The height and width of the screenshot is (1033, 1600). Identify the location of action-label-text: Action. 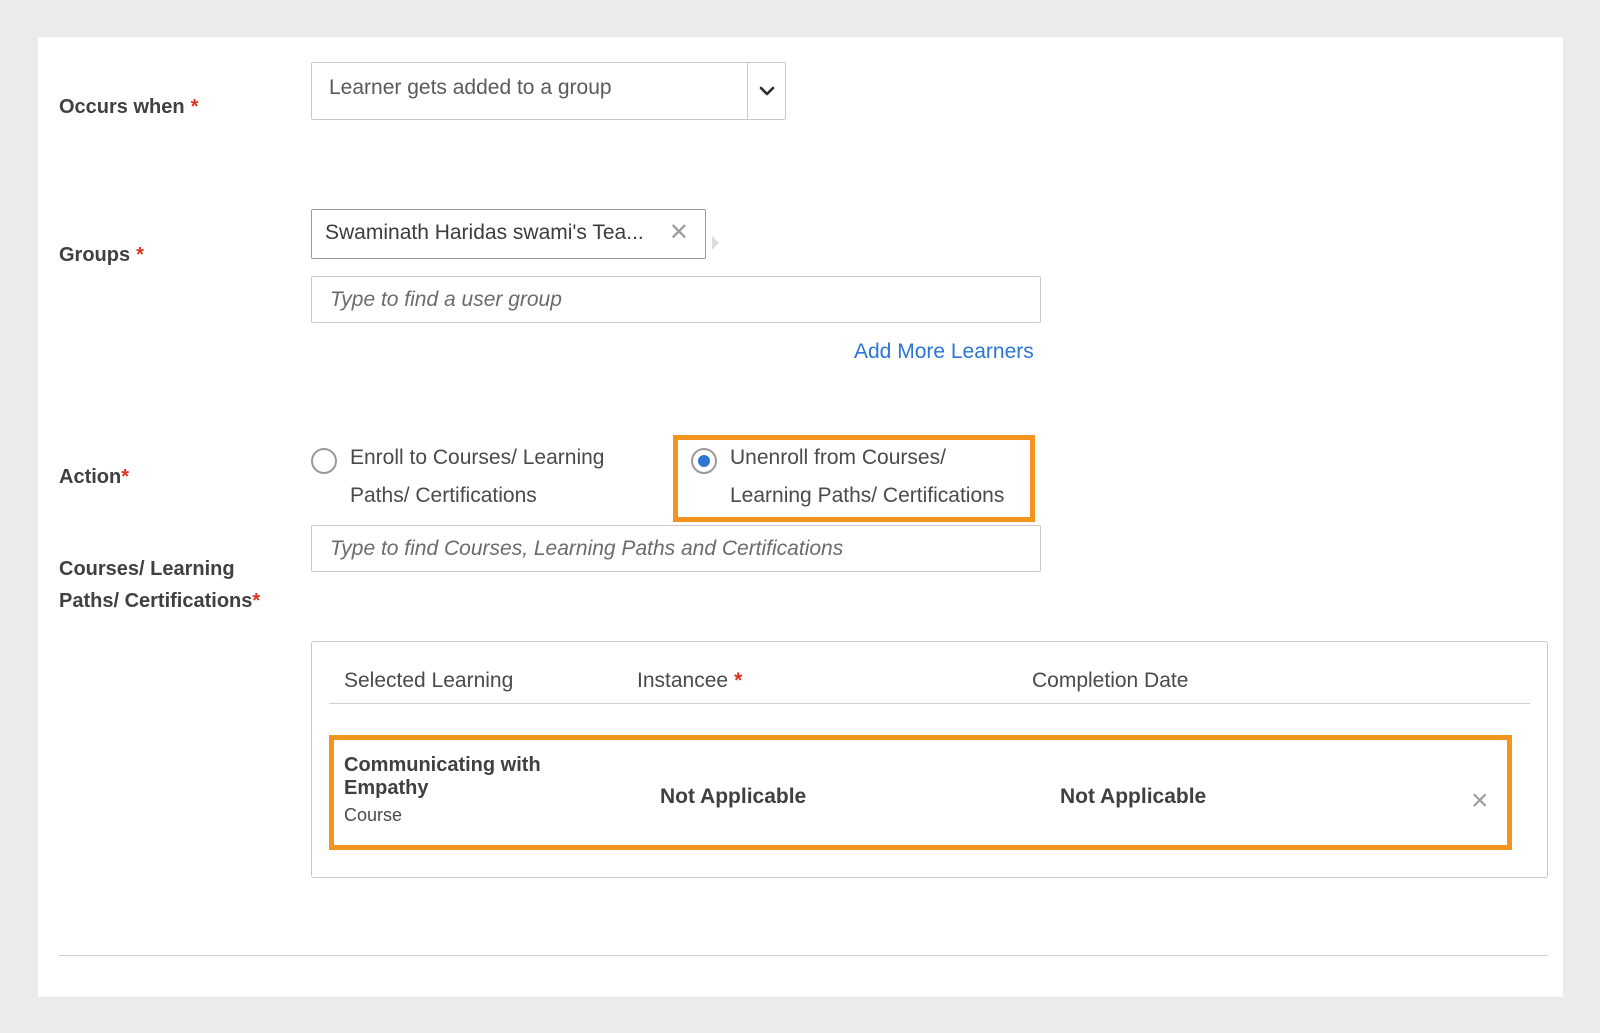
(90, 477).